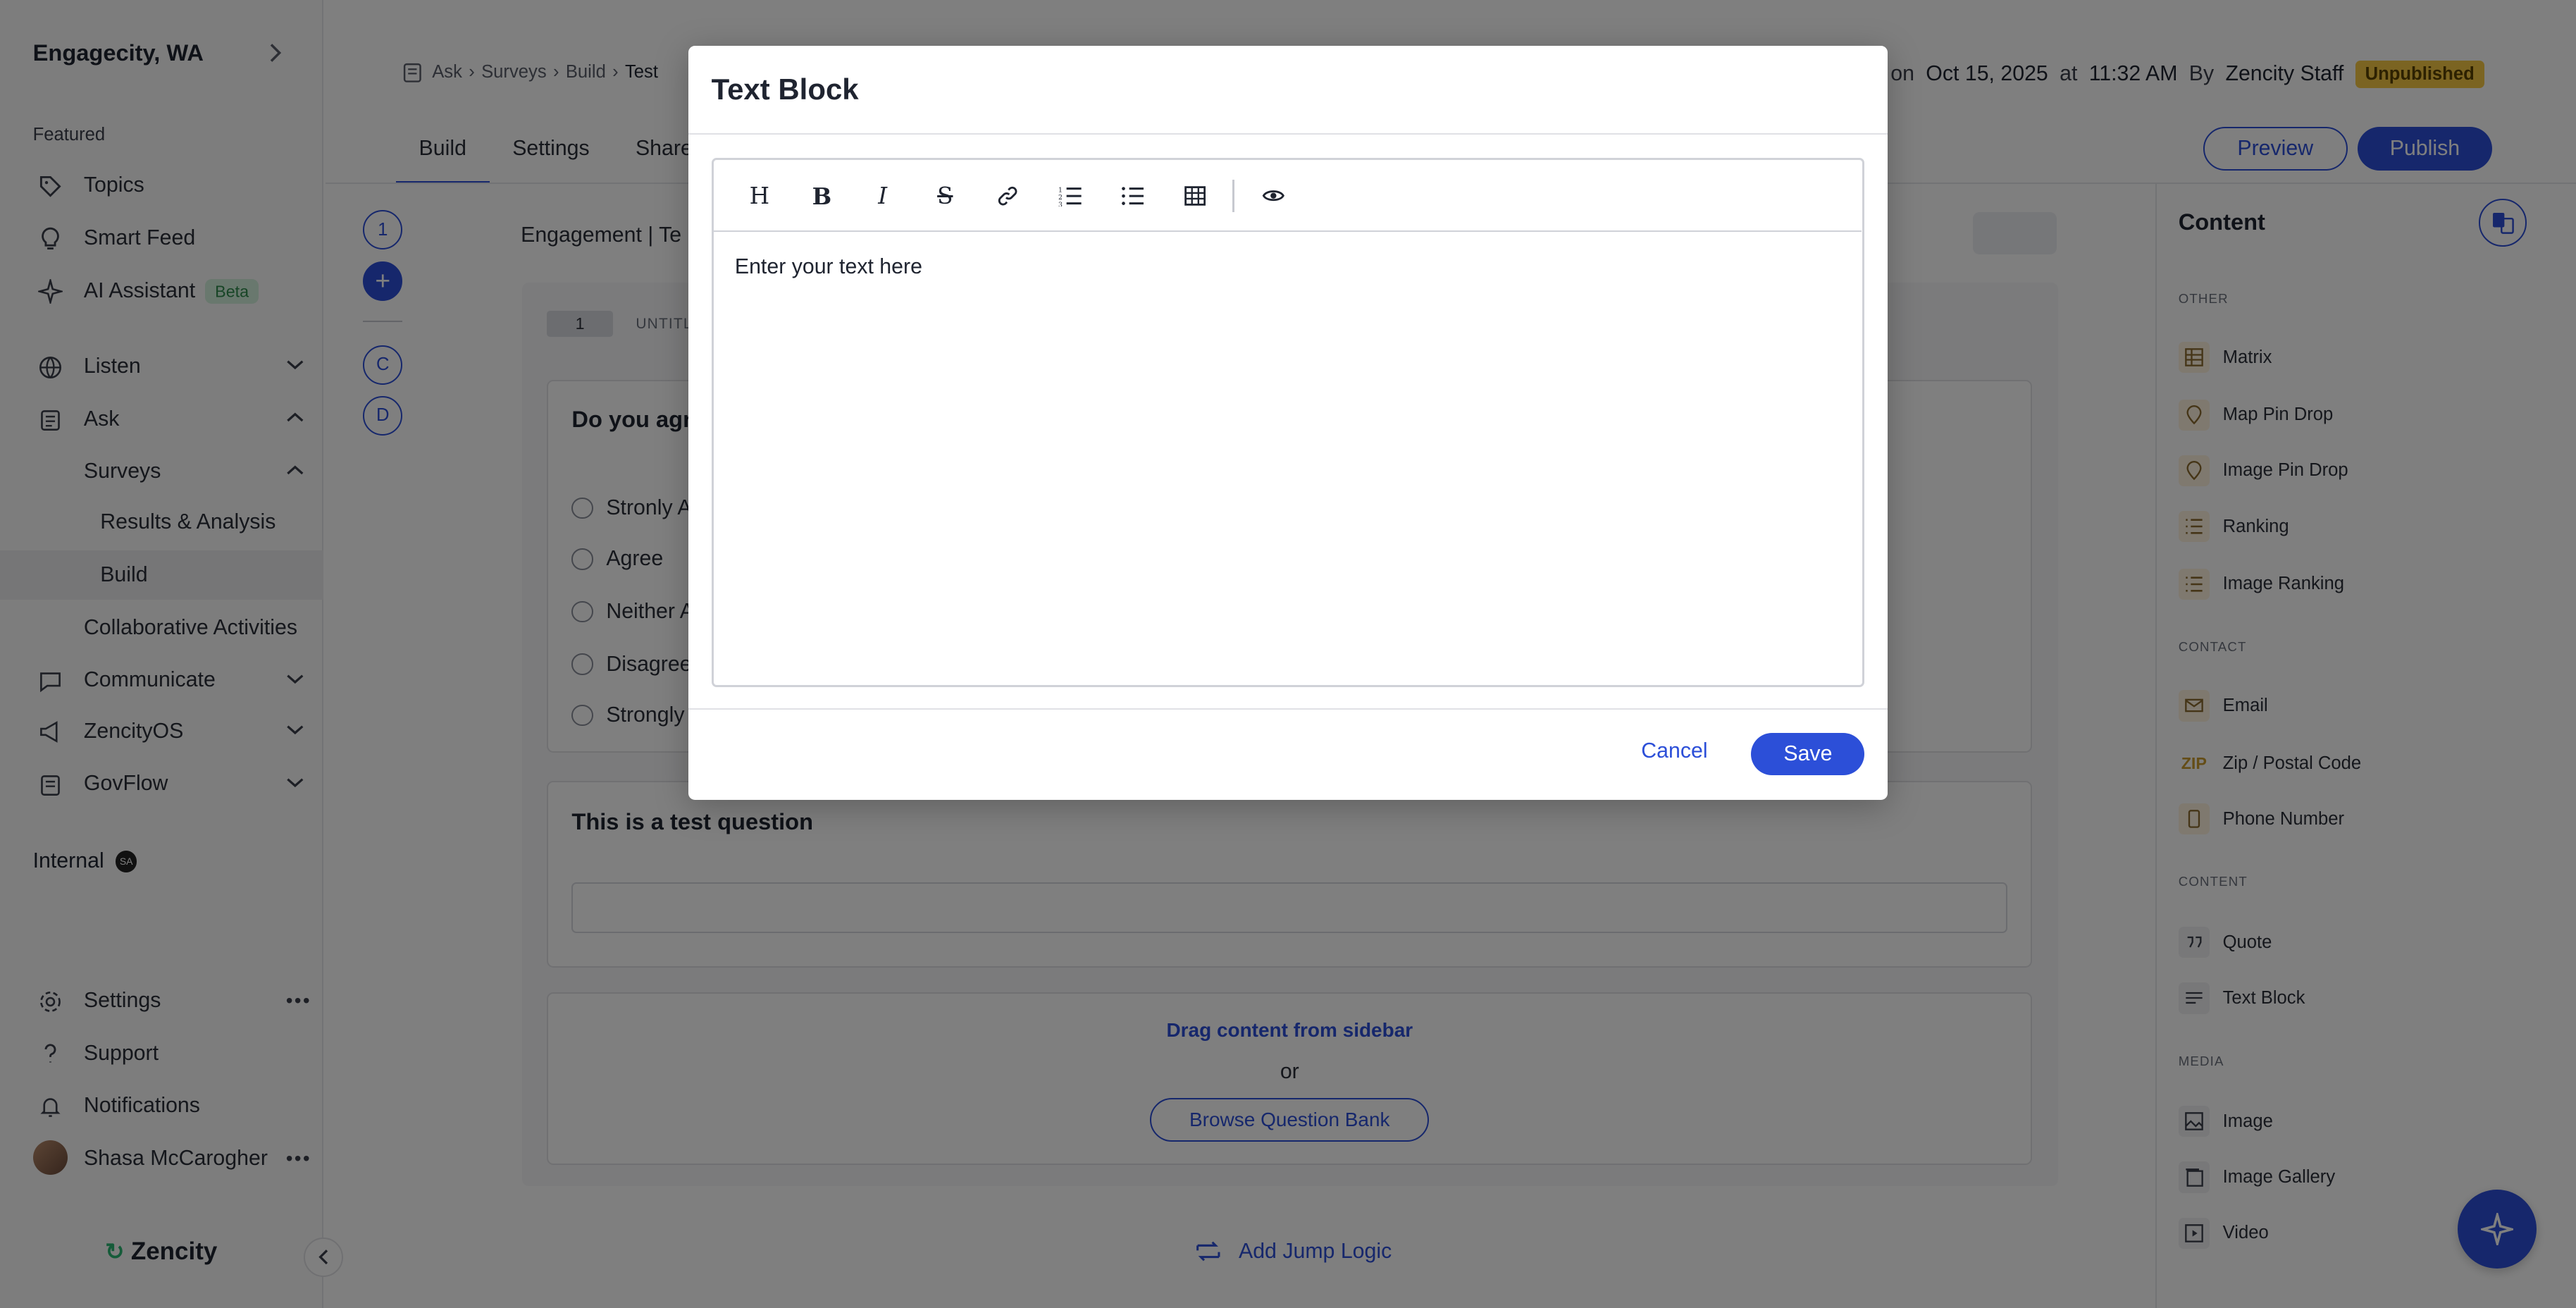 The height and width of the screenshot is (1308, 2576). I want to click on heading-glyph: H, so click(759, 196).